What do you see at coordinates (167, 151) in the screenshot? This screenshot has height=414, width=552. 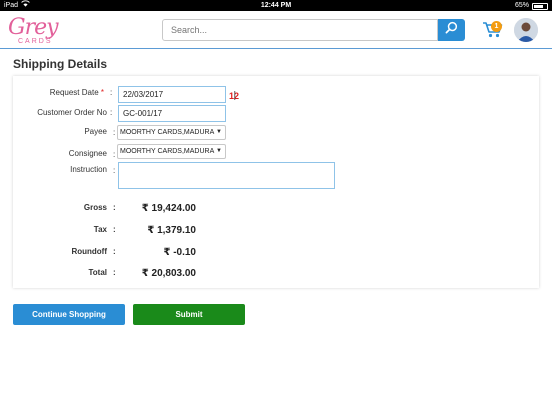 I see `consignee-value: MOORTHY CARDS,MADURA` at bounding box center [167, 151].